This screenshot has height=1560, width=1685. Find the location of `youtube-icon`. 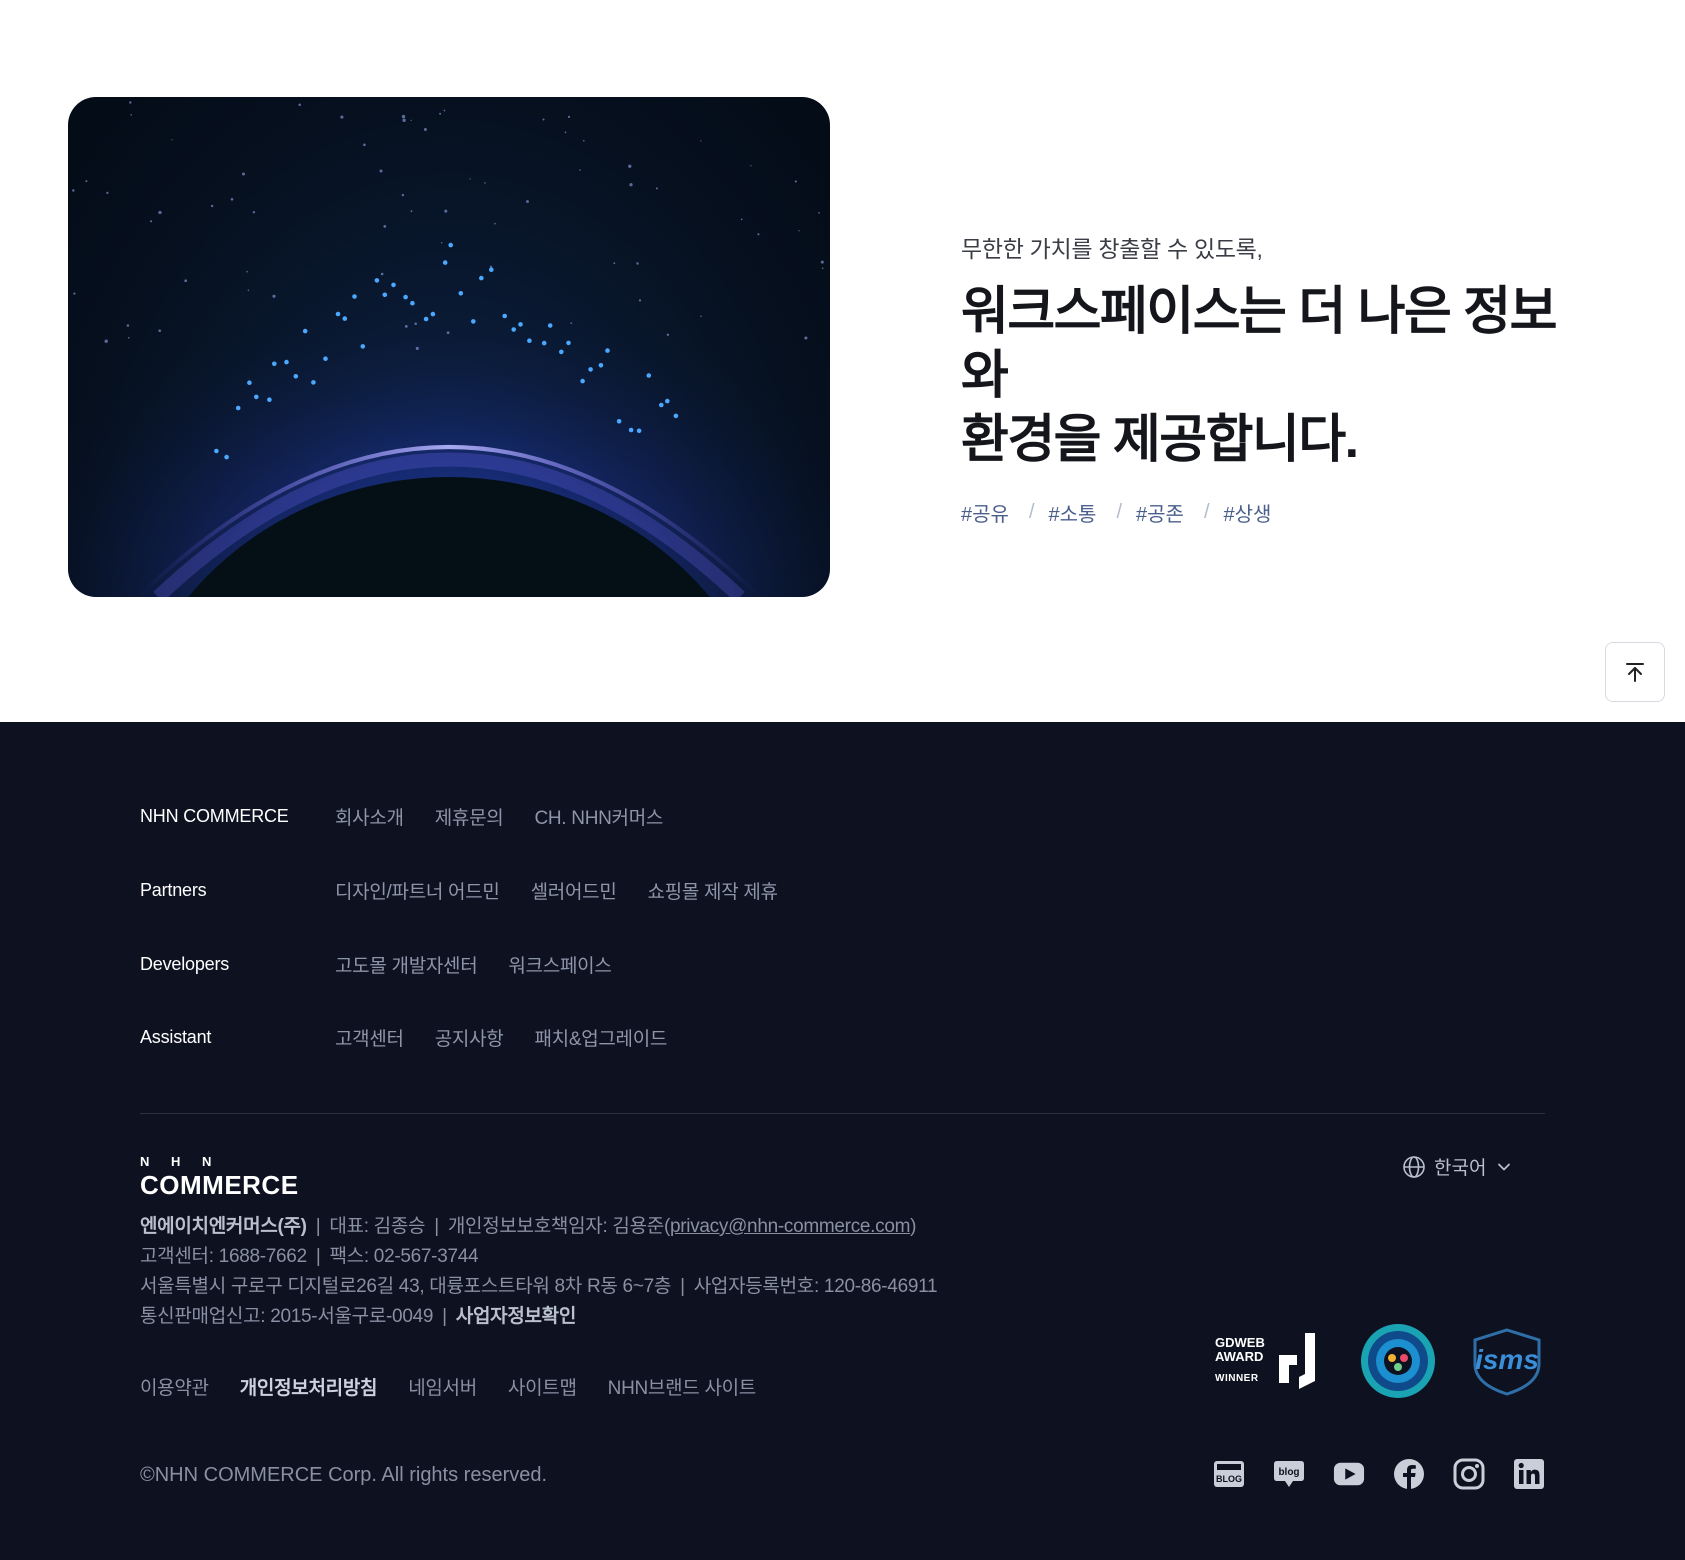

youtube-icon is located at coordinates (1349, 1474).